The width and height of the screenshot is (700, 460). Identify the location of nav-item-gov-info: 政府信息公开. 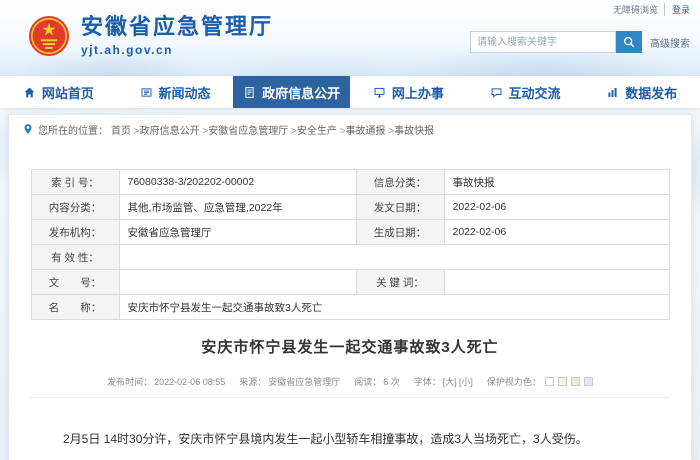
(292, 92).